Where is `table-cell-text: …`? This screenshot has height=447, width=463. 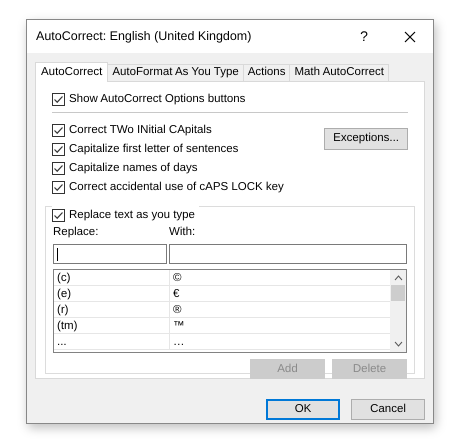 table-cell-text: … is located at coordinates (178, 342).